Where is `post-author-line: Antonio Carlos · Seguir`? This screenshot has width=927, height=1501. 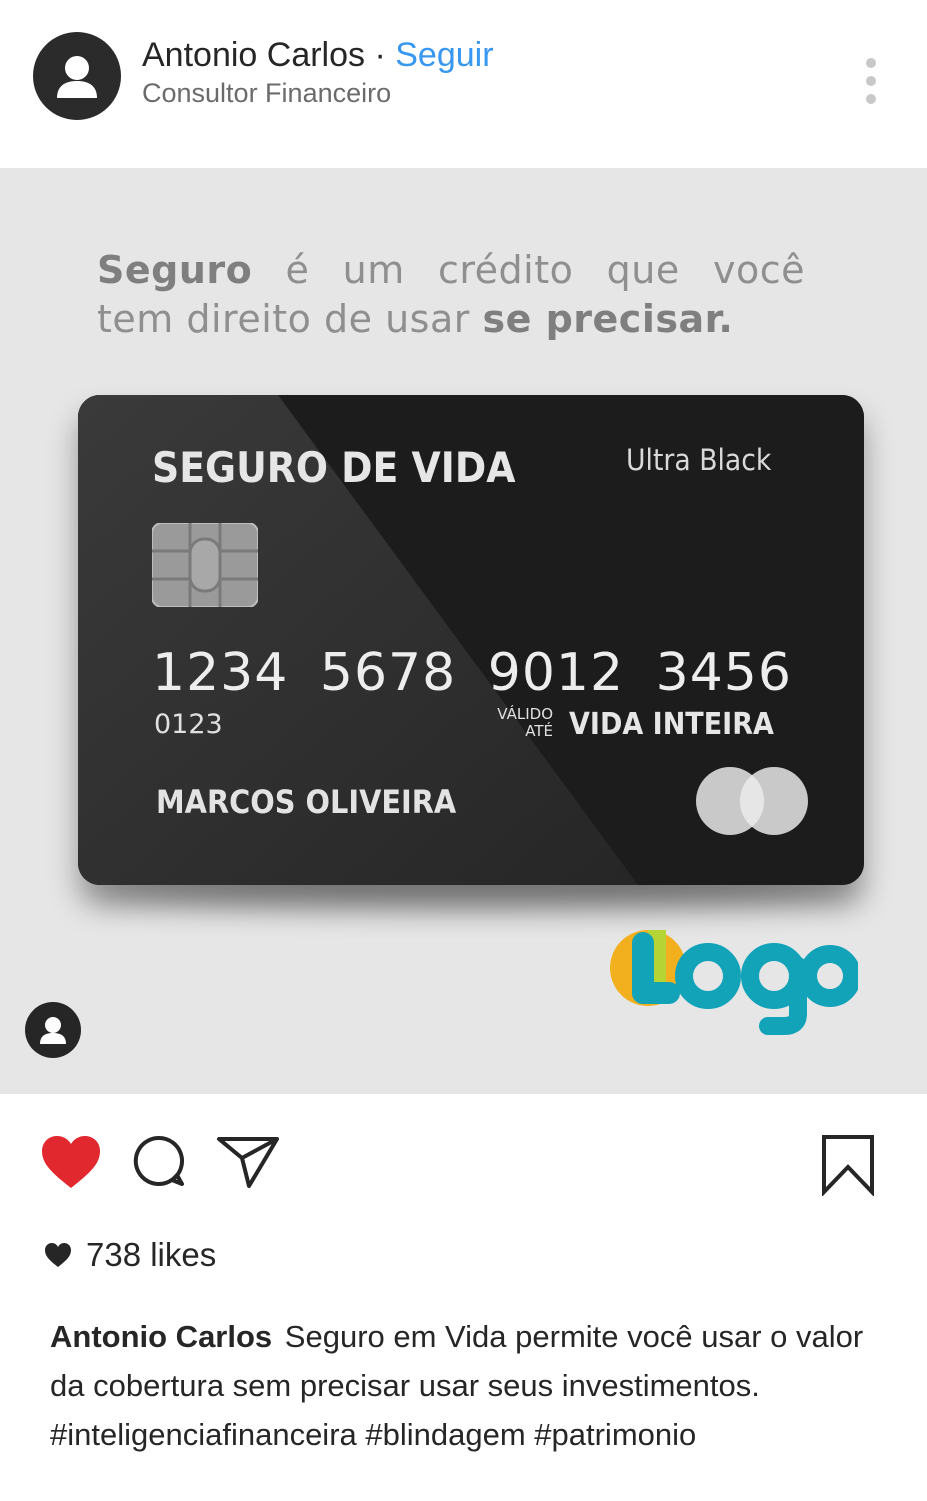
post-author-line: Antonio Carlos · Seguir is located at coordinates (318, 55).